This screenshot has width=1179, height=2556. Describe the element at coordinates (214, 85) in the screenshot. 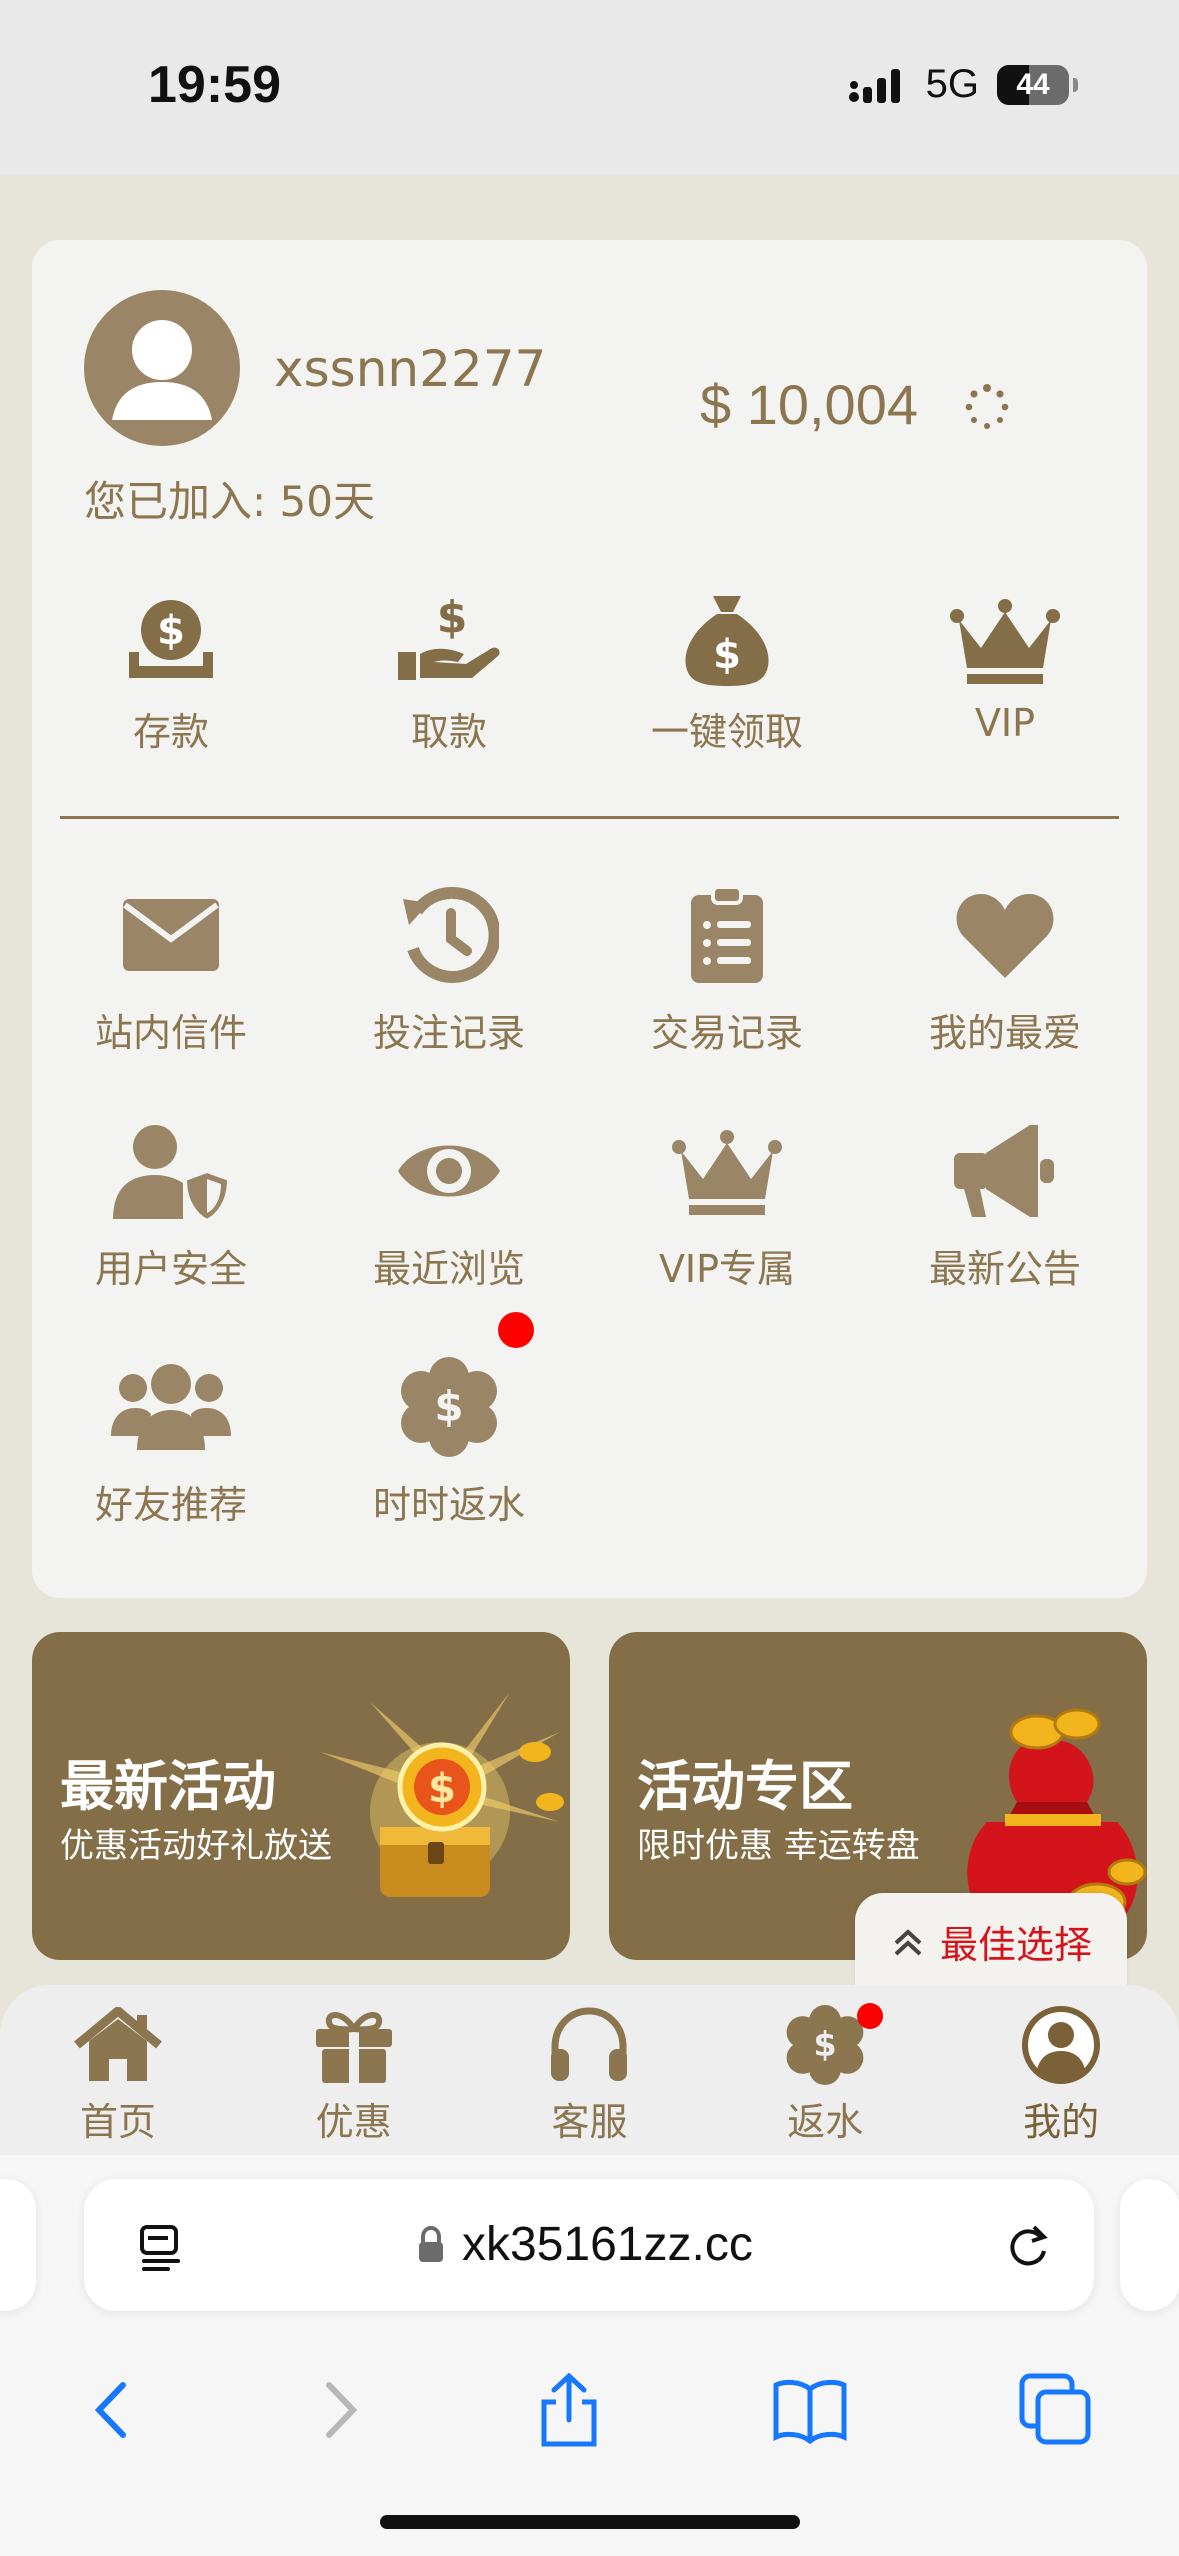

I see `status-time: 19:59` at that location.